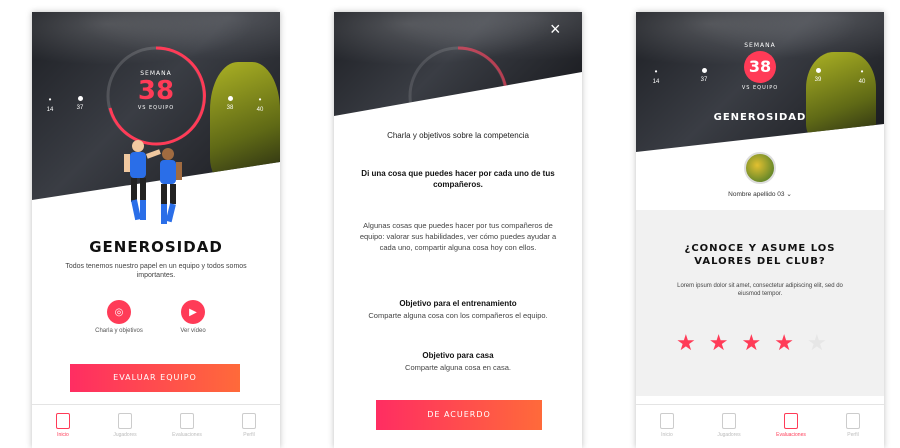 The width and height of the screenshot is (900, 448). I want to click on close-icon: ×, so click(555, 29).